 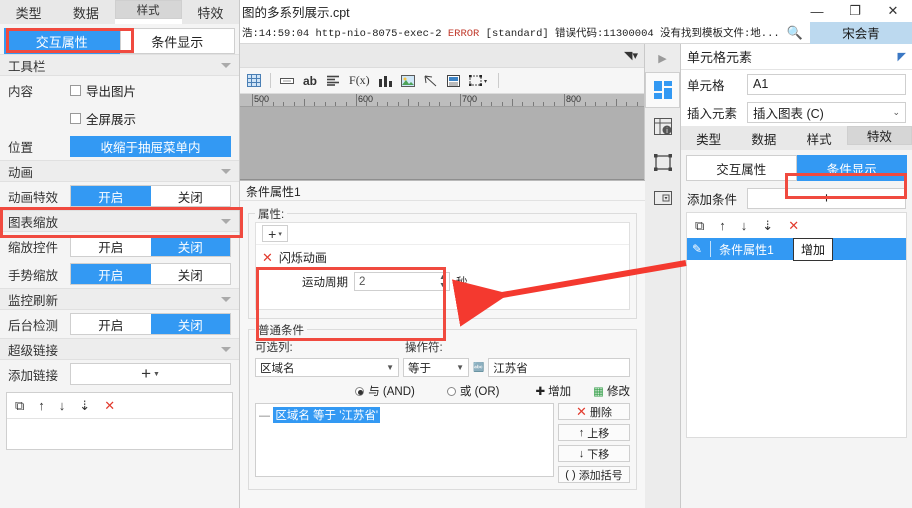 What do you see at coordinates (662, 198) in the screenshot?
I see `widget-dropdown-icon` at bounding box center [662, 198].